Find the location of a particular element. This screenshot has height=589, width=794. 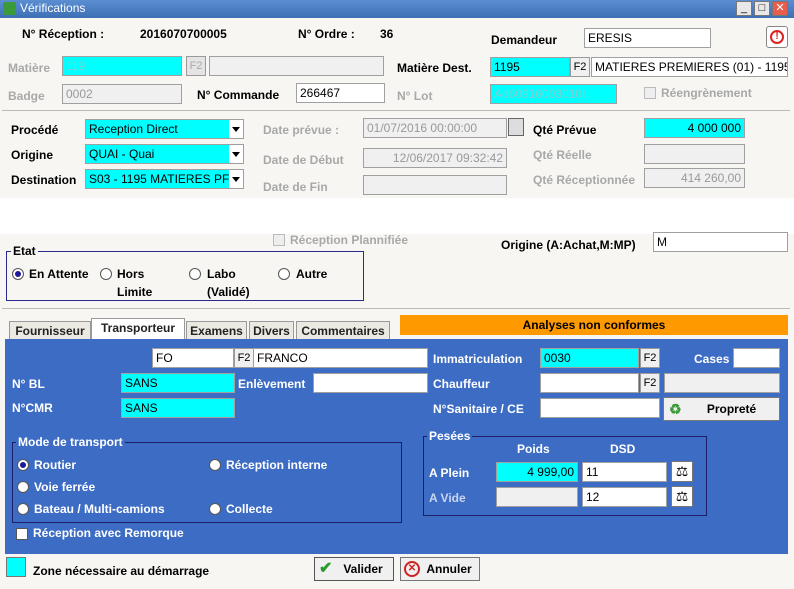

mode-voie-label: Voie ferrée is located at coordinates (65, 487).